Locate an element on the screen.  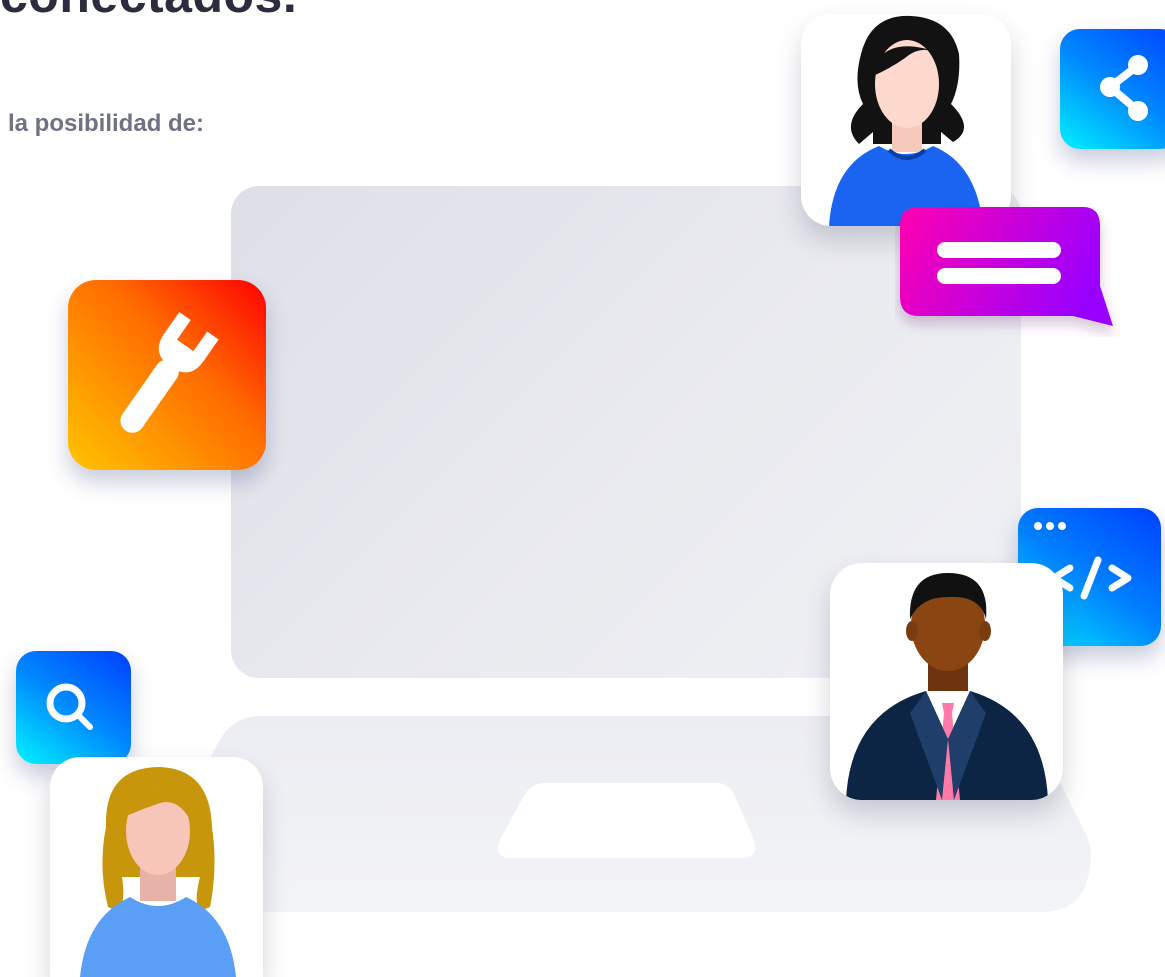
chat-icon is located at coordinates (1007, 269).